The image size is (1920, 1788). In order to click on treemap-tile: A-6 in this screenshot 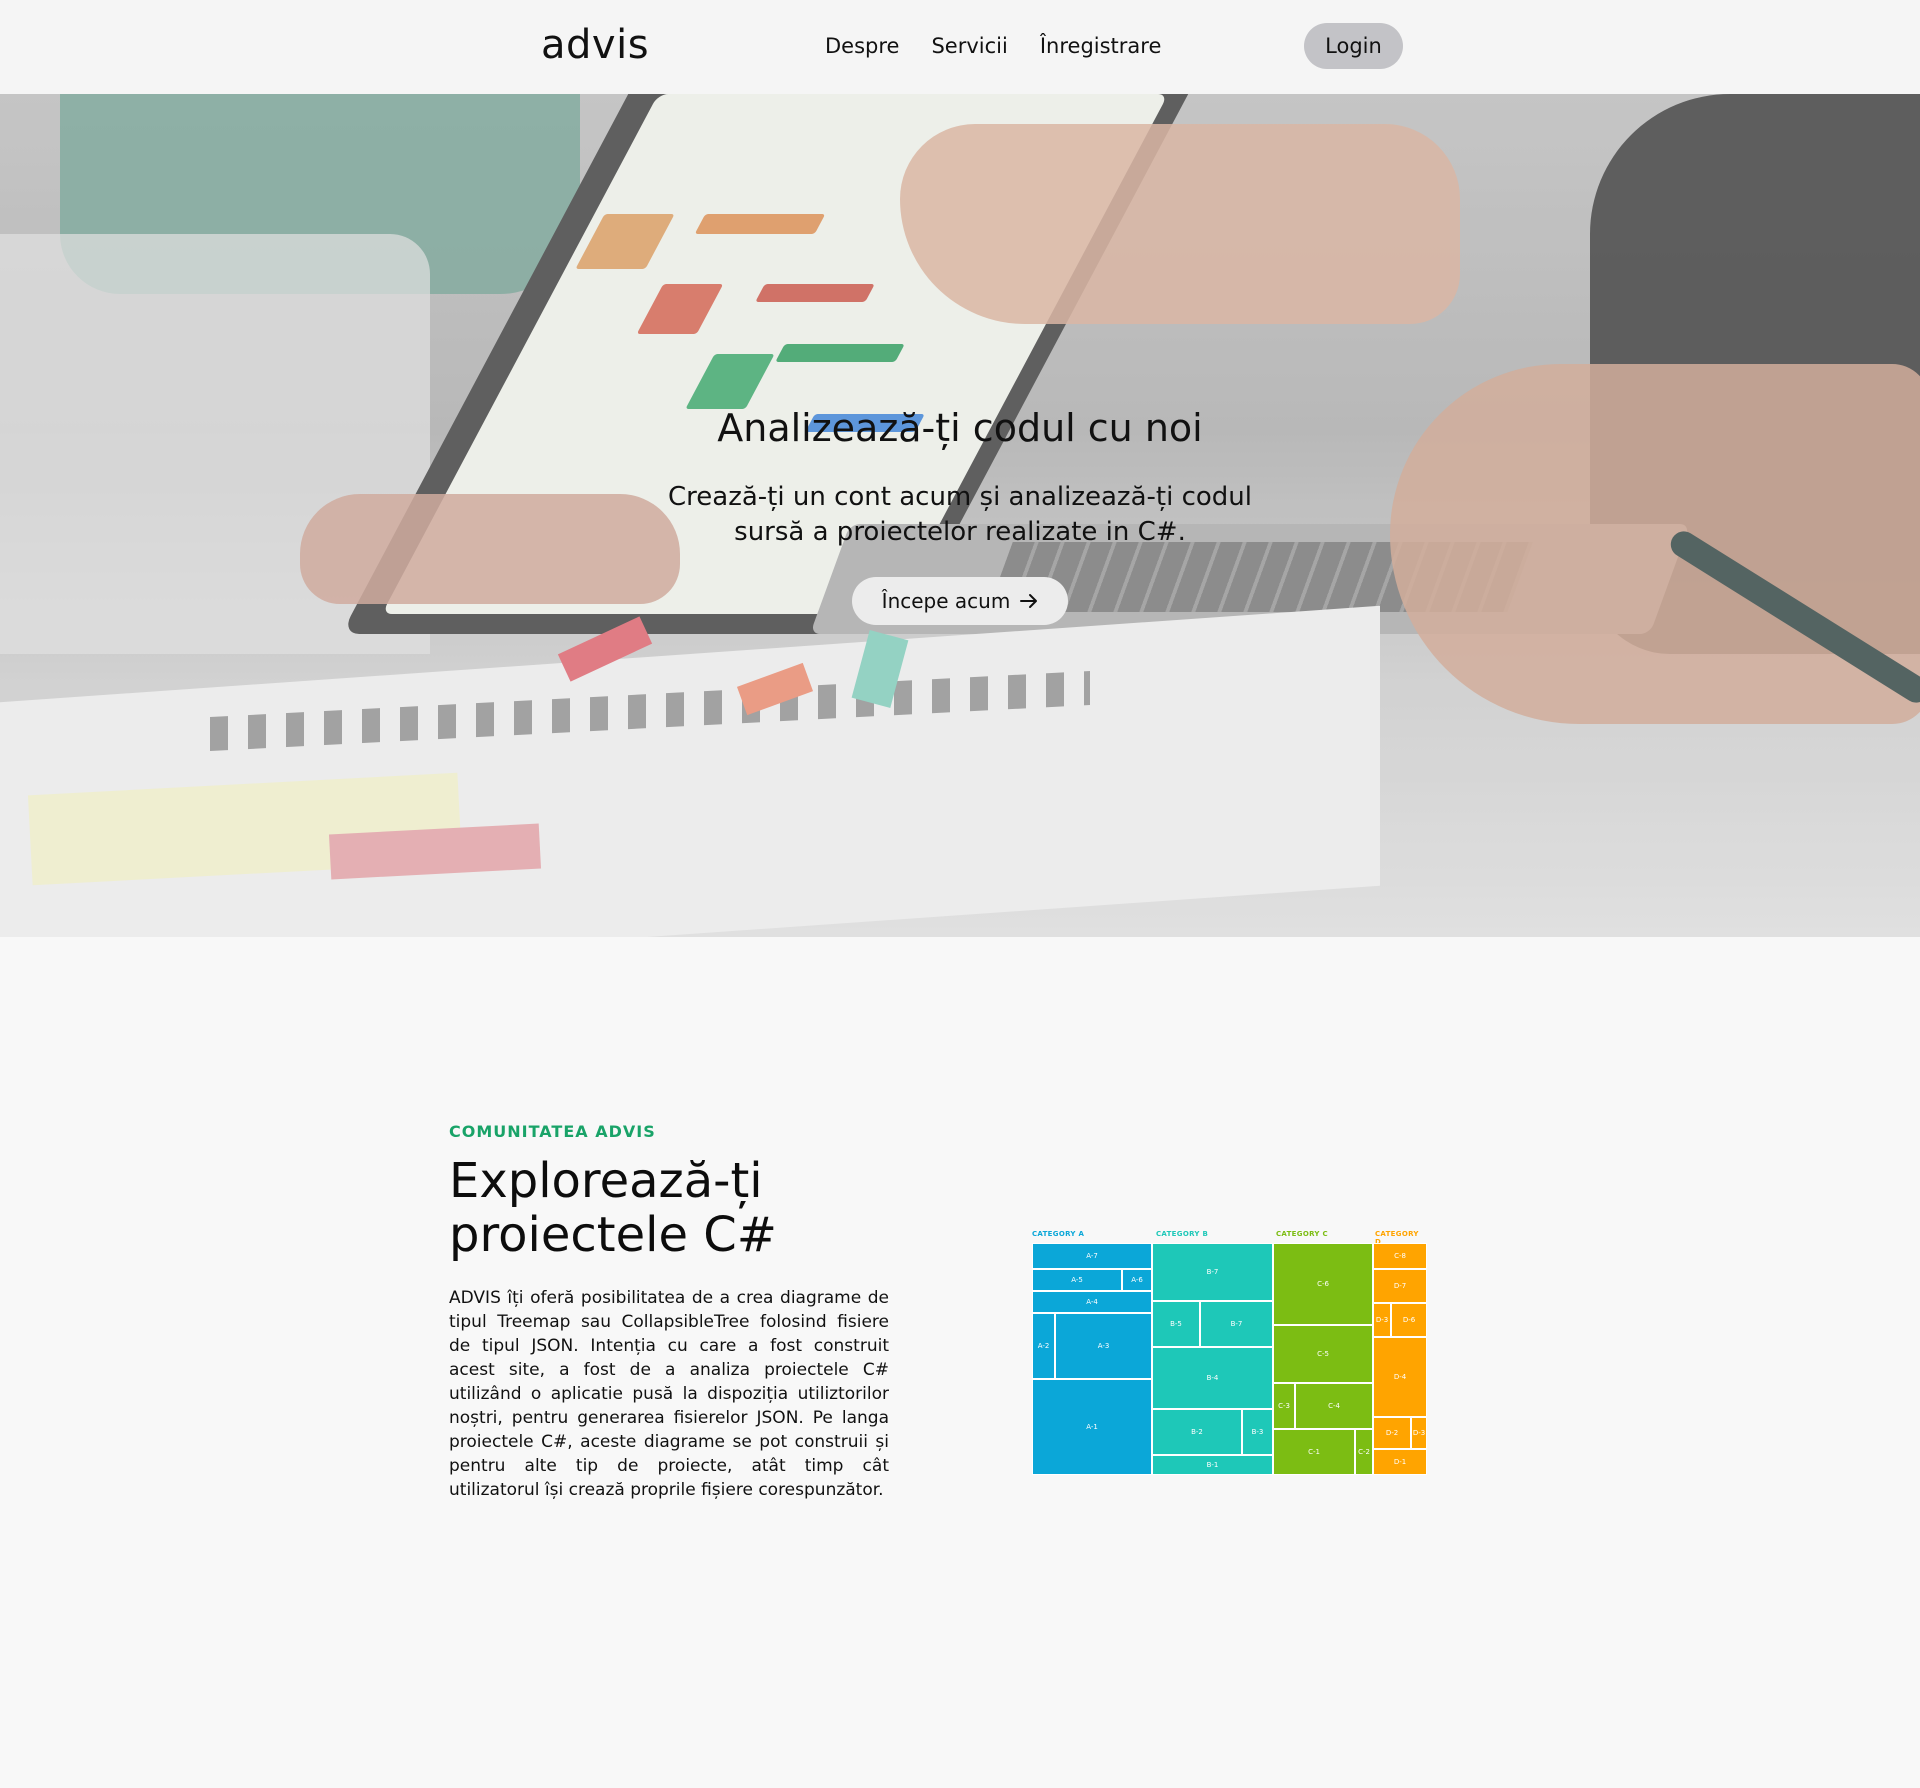, I will do `click(1137, 1280)`.